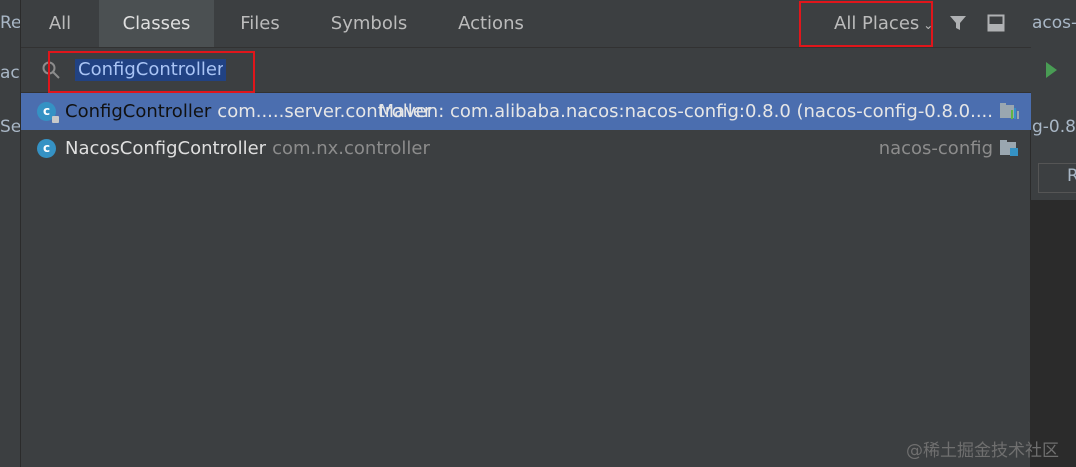  Describe the element at coordinates (491, 23) in the screenshot. I see `tab-actions: Actions` at that location.